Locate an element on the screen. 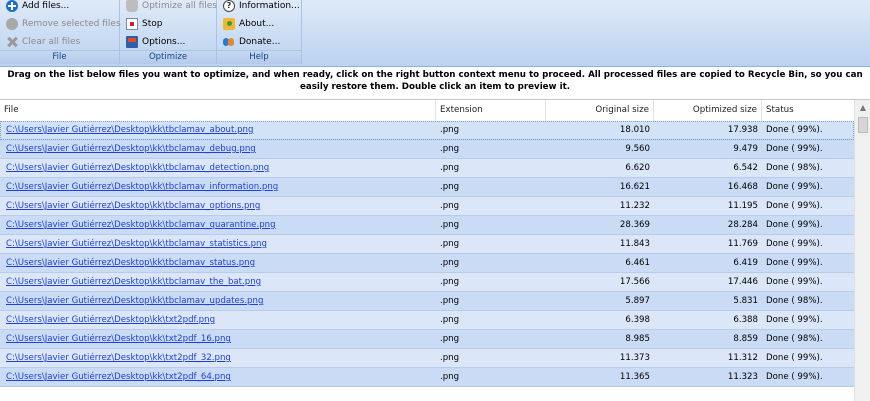 Image resolution: width=870 pixels, height=401 pixels. original-size-cell: 11.232 is located at coordinates (634, 206).